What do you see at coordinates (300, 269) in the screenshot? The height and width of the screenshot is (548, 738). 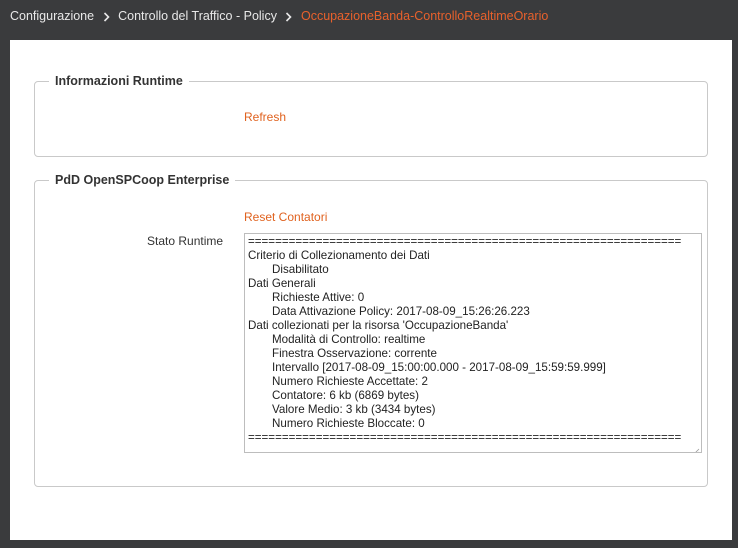 I see `stato-runtime-line: Disabilitato` at bounding box center [300, 269].